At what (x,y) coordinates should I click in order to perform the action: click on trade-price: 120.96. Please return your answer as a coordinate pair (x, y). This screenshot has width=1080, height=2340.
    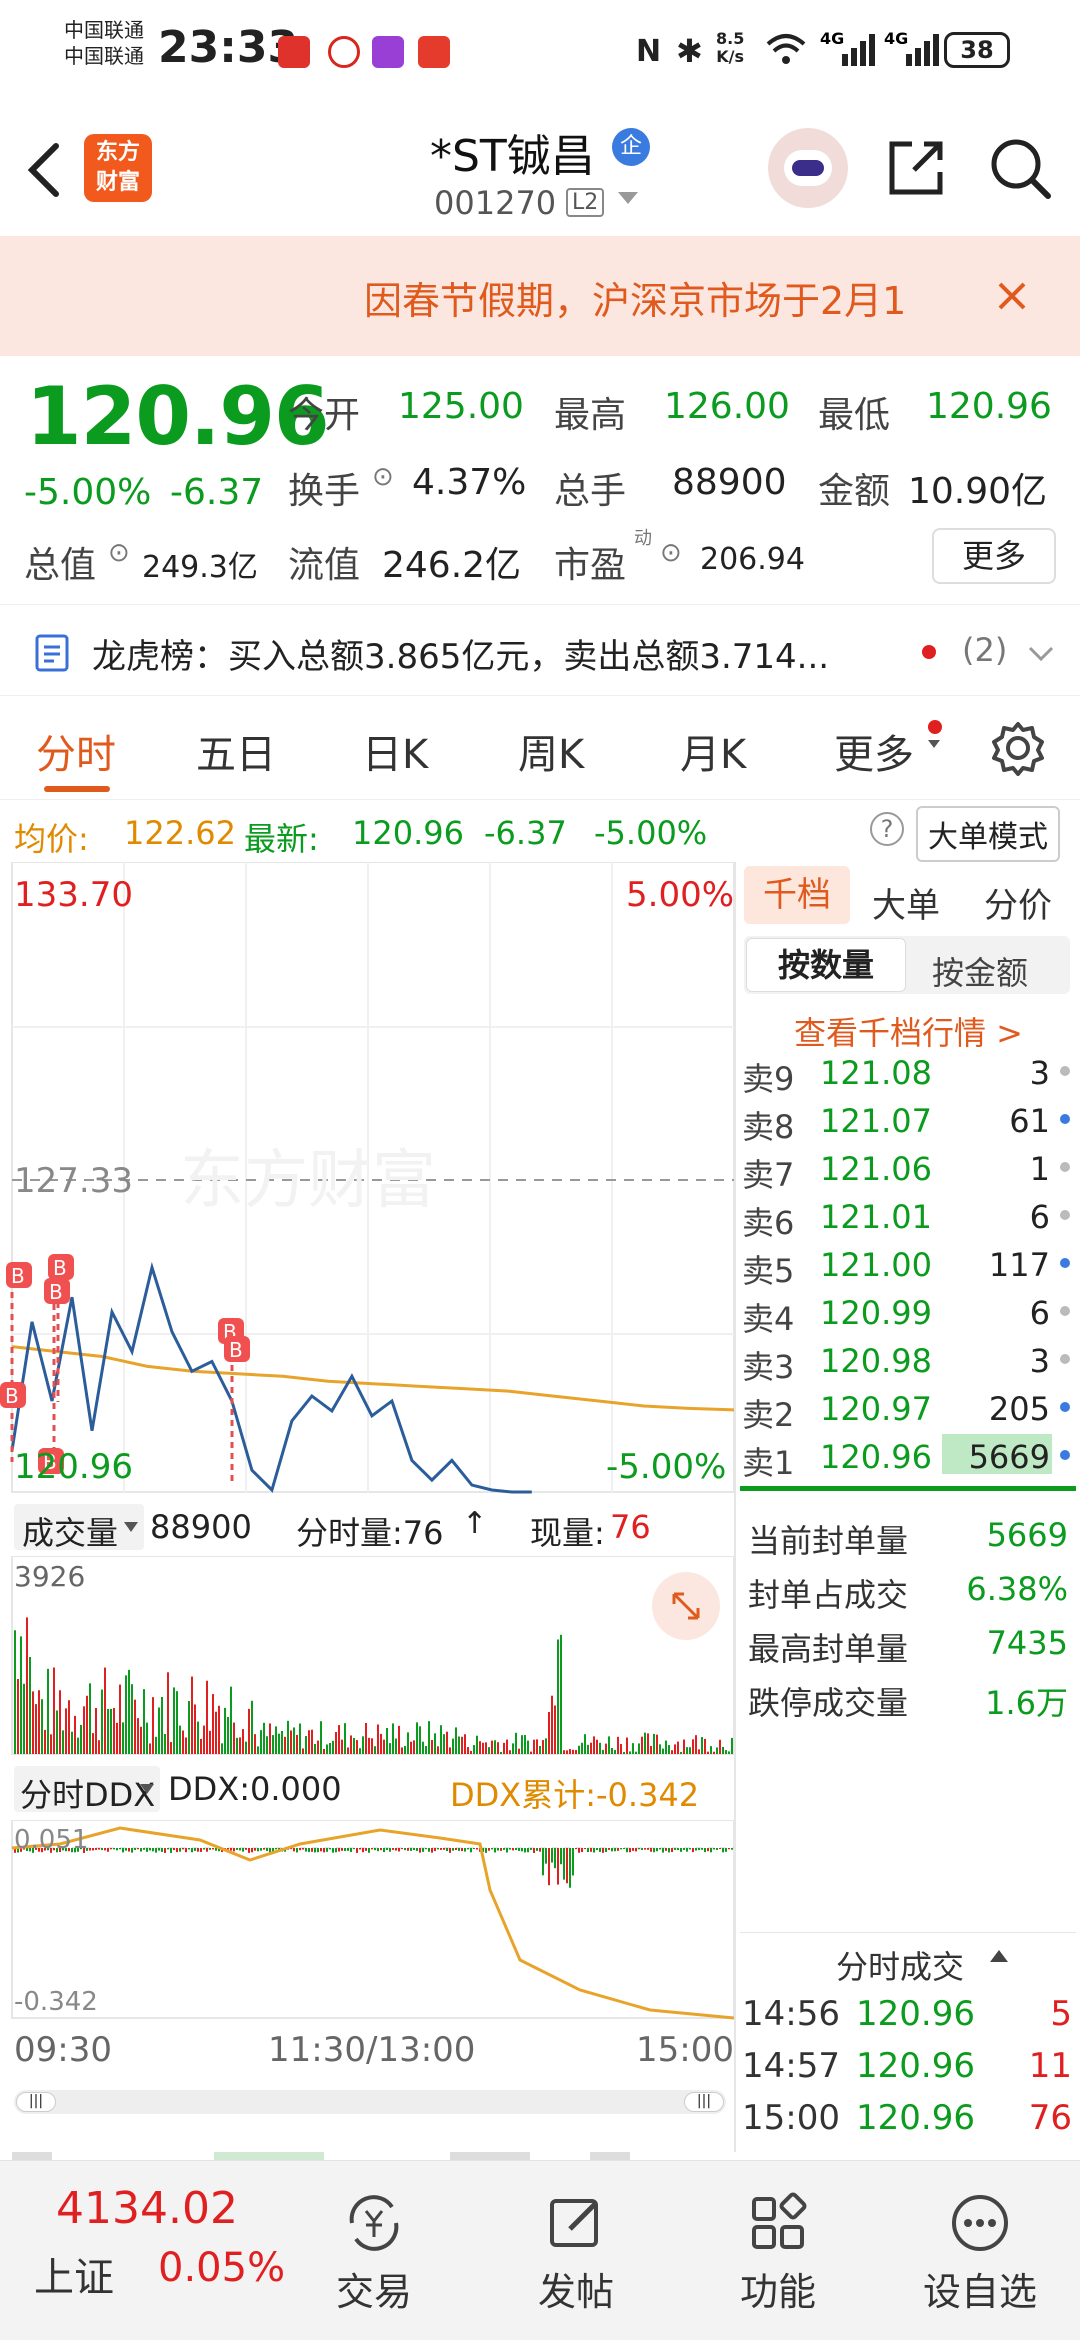
    Looking at the image, I should click on (915, 2066).